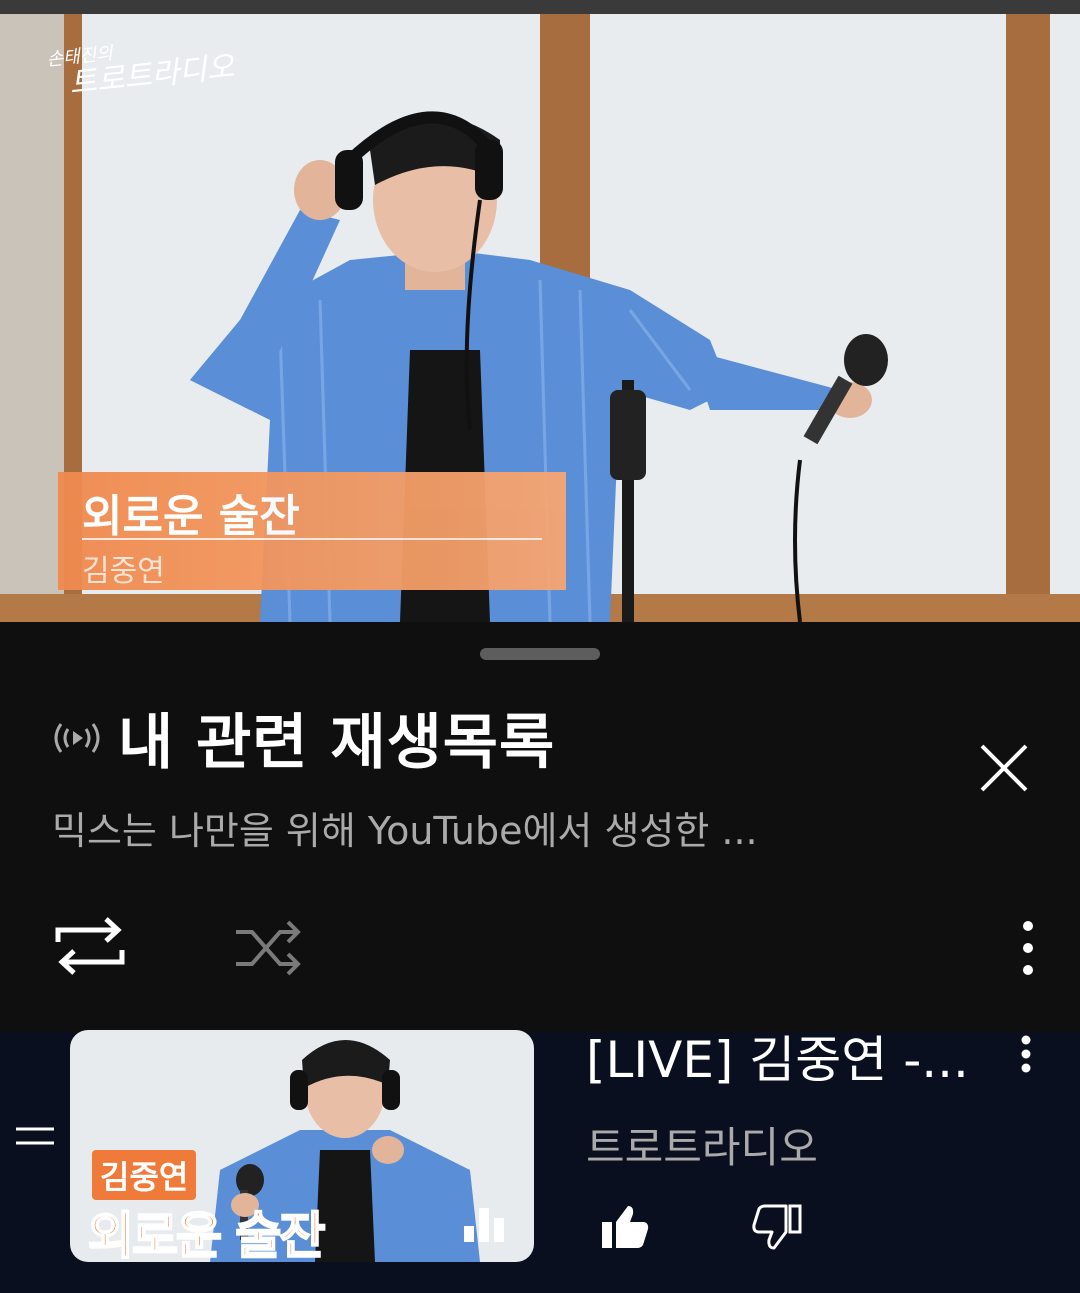 This screenshot has width=1080, height=1293. What do you see at coordinates (540, 654) in the screenshot?
I see `sheet-drag-handle` at bounding box center [540, 654].